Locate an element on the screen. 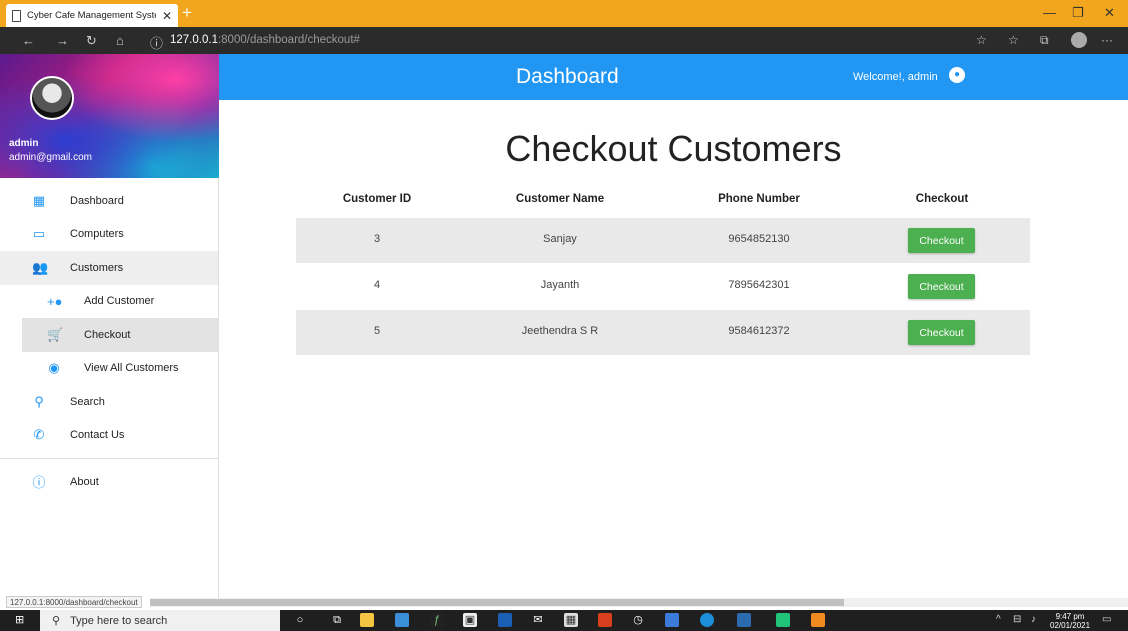 This screenshot has height=631, width=1128. sidebar-item-add-customer: +● Add Customer is located at coordinates (109, 302).